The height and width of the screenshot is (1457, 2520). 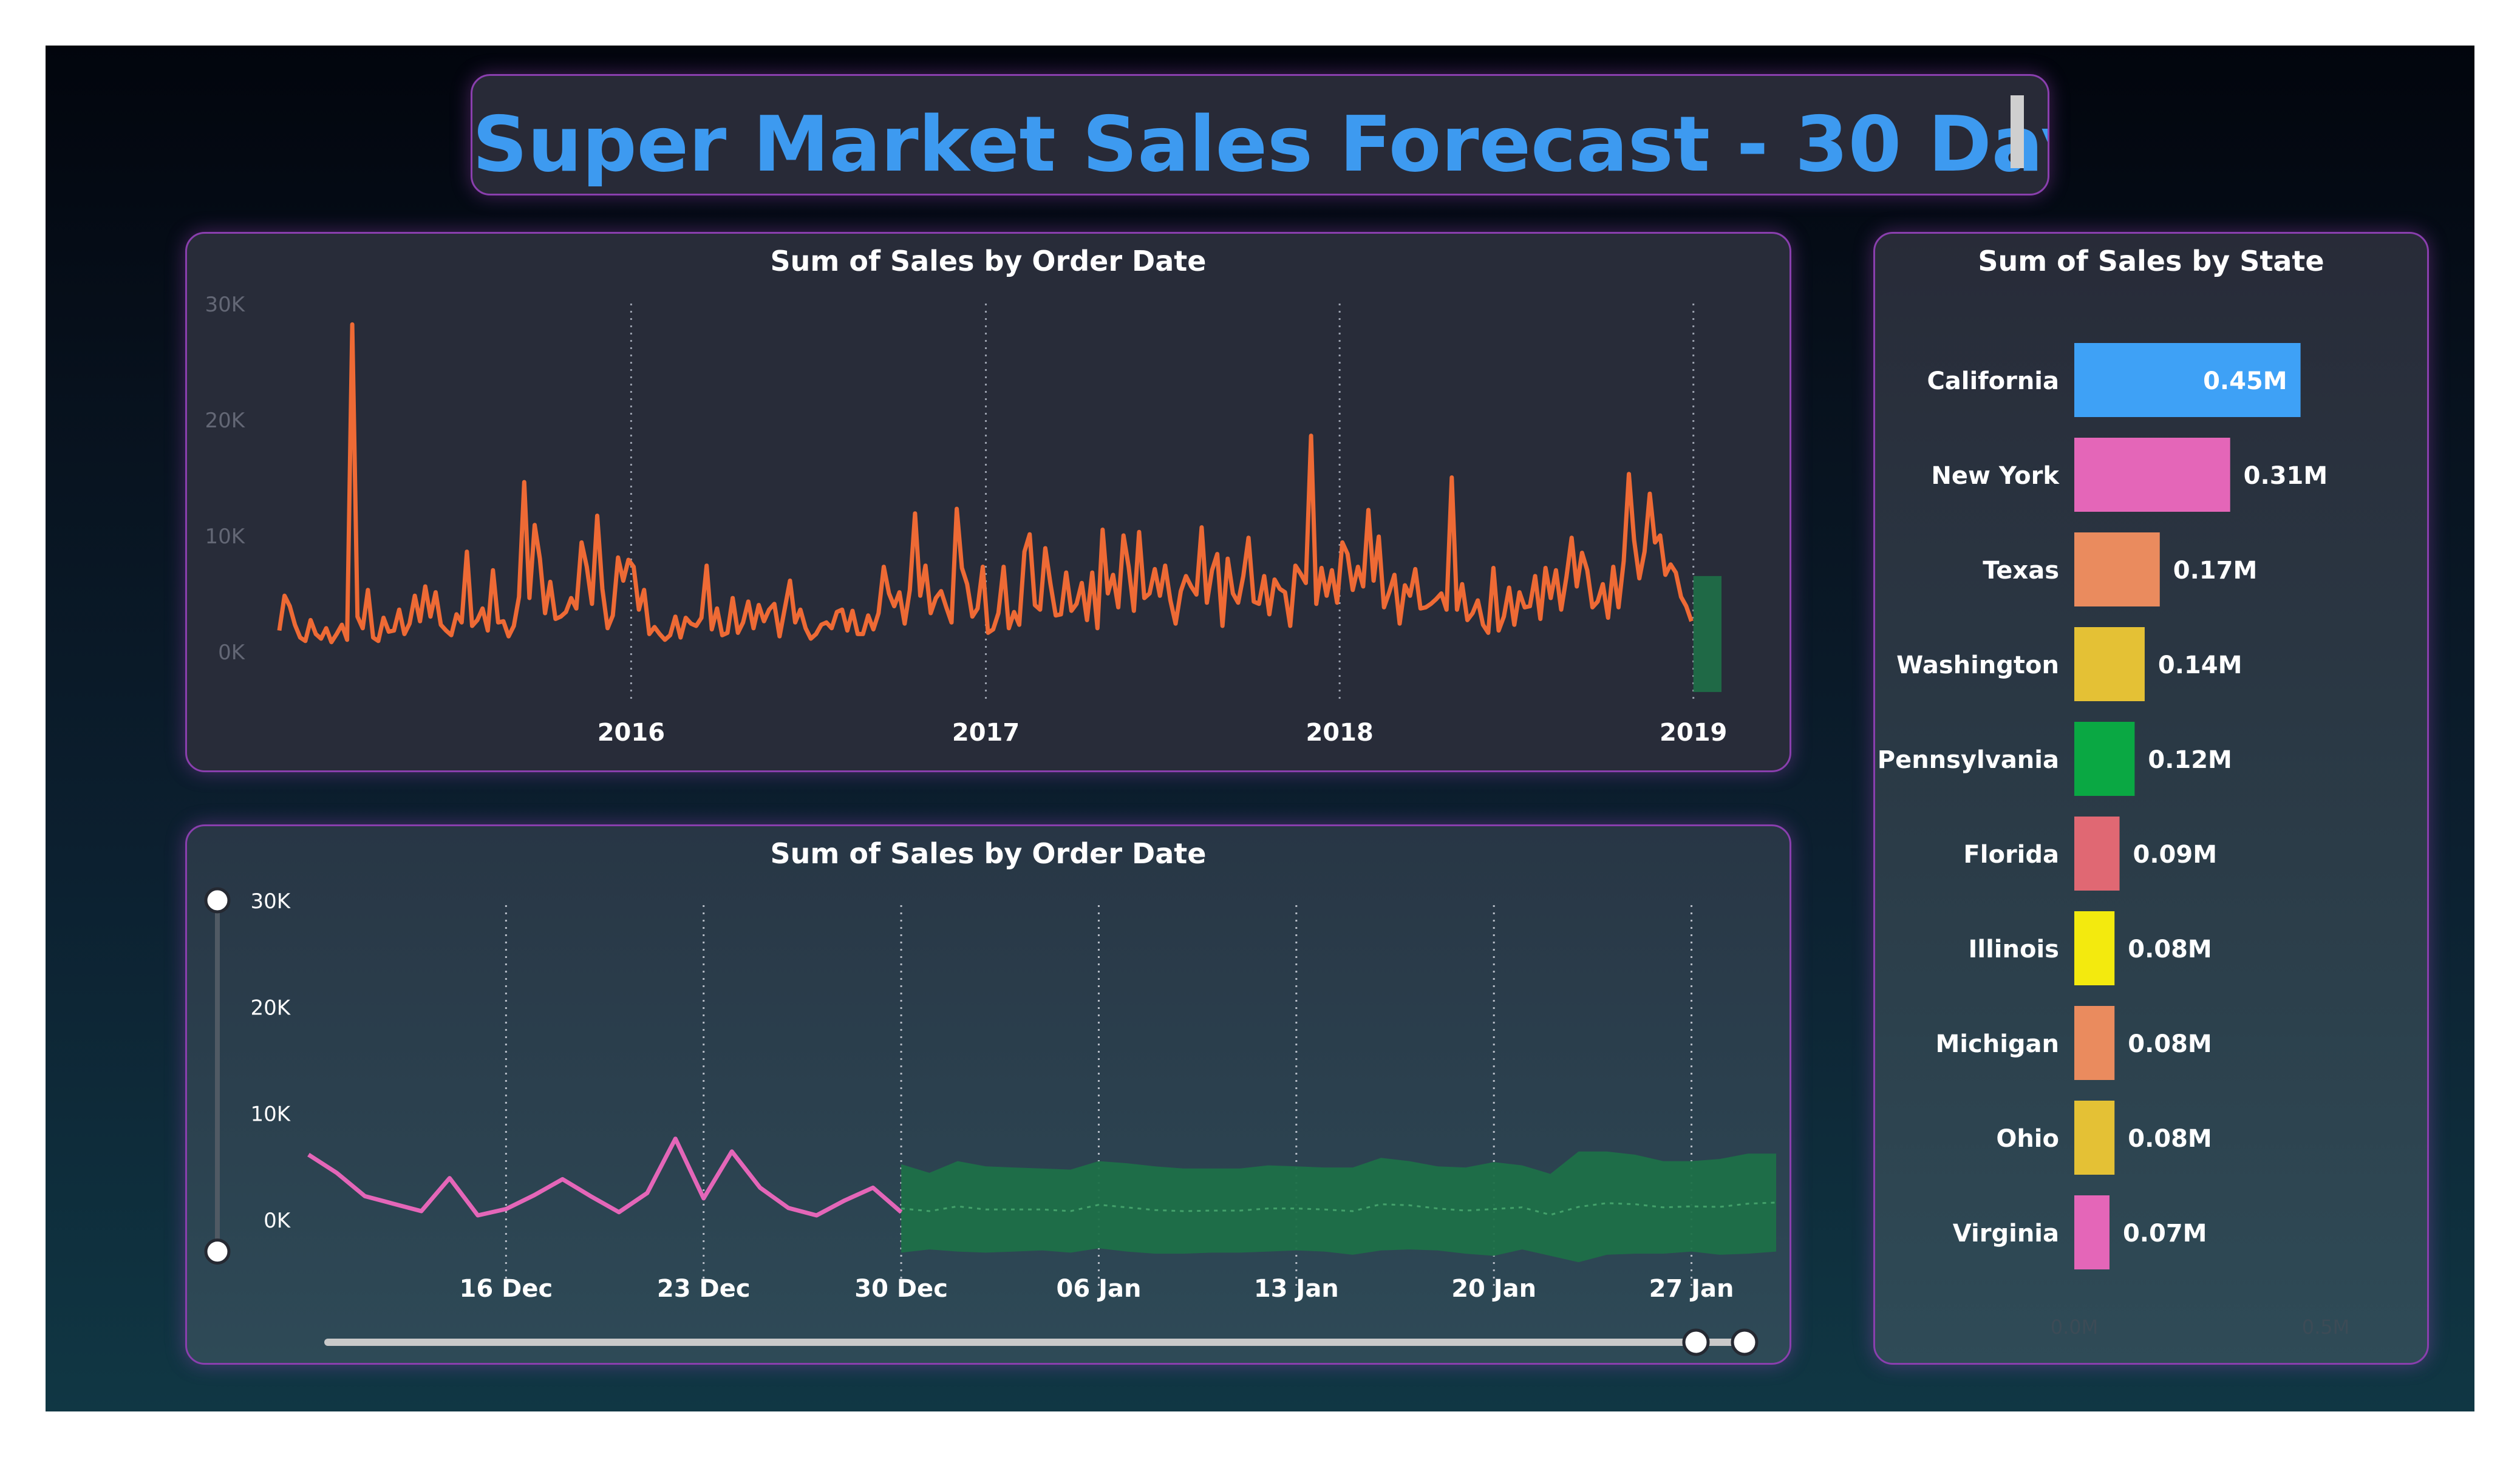 What do you see at coordinates (2245, 381) in the screenshot?
I see `state-data-label: 0.45M` at bounding box center [2245, 381].